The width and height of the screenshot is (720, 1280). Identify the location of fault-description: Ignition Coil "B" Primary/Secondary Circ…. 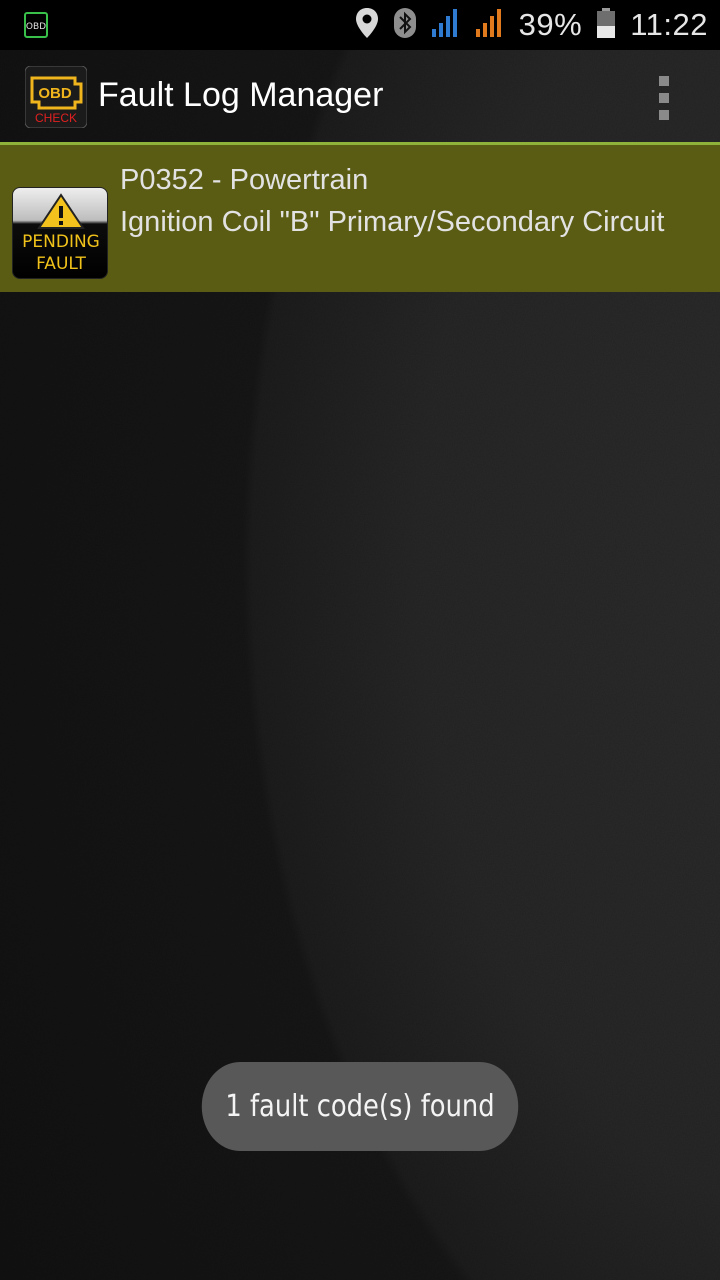
(392, 222).